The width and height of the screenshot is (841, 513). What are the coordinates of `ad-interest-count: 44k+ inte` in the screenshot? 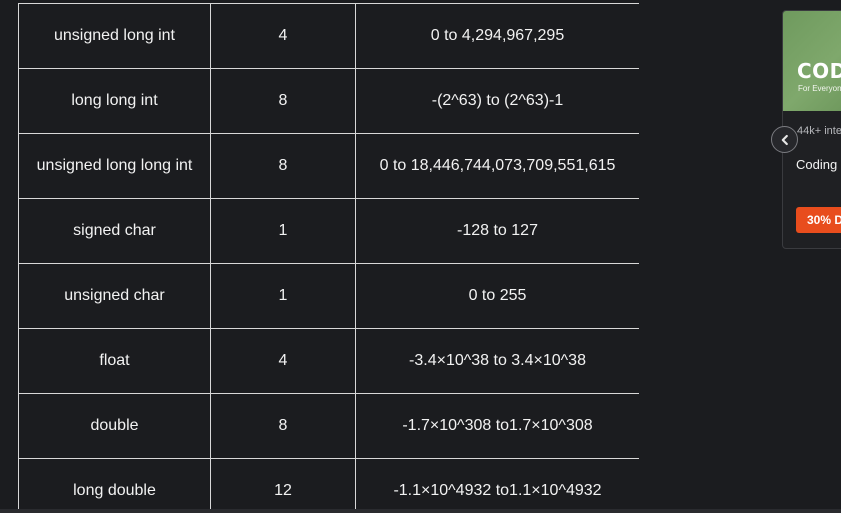 It's located at (819, 131).